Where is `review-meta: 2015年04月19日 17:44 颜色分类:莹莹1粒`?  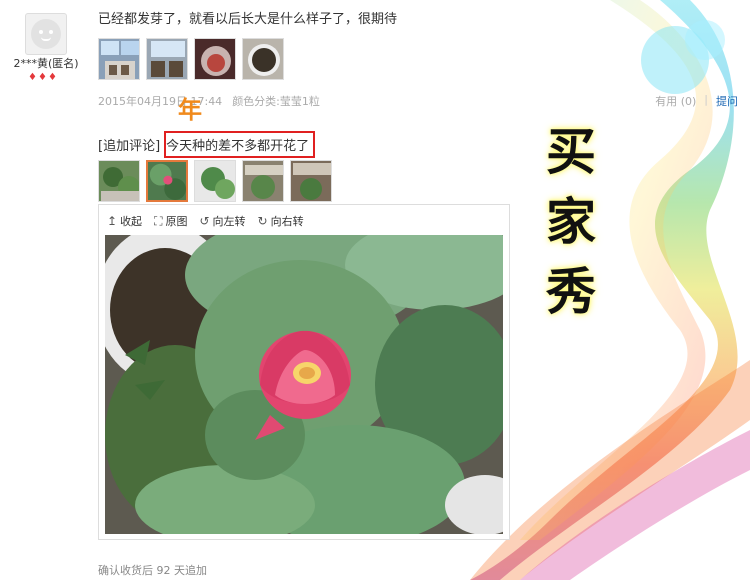 review-meta: 2015年04月19日 17:44 颜色分类:莹莹1粒 is located at coordinates (209, 101).